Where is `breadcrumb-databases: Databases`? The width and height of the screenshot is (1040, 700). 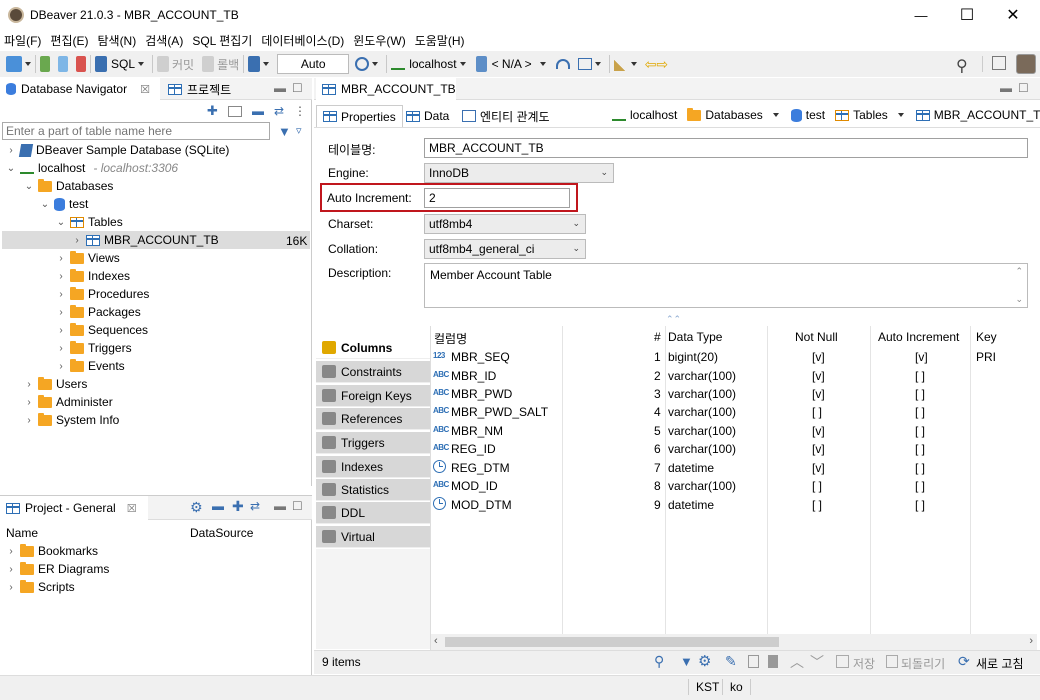
breadcrumb-databases: Databases is located at coordinates (733, 115).